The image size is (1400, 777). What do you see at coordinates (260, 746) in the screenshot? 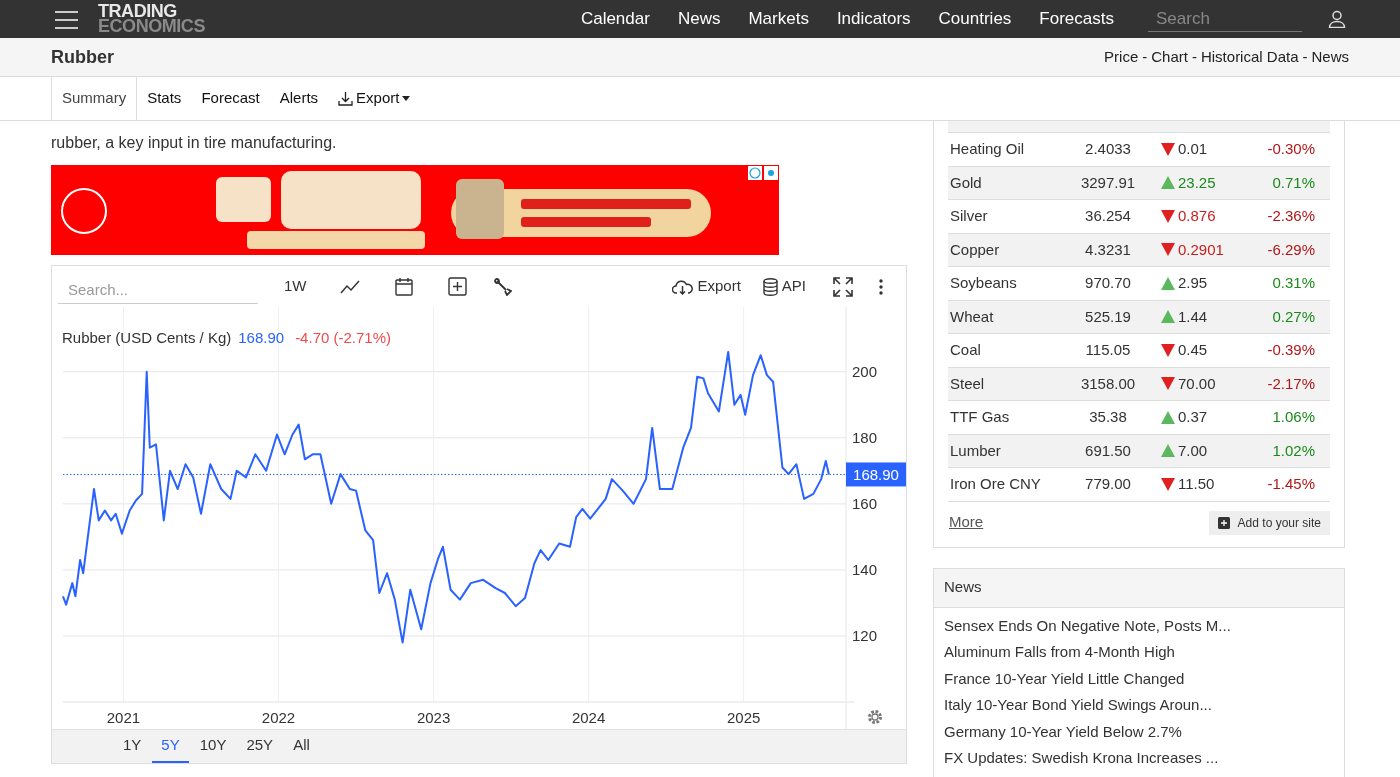
I see `range-tab: 25Y` at bounding box center [260, 746].